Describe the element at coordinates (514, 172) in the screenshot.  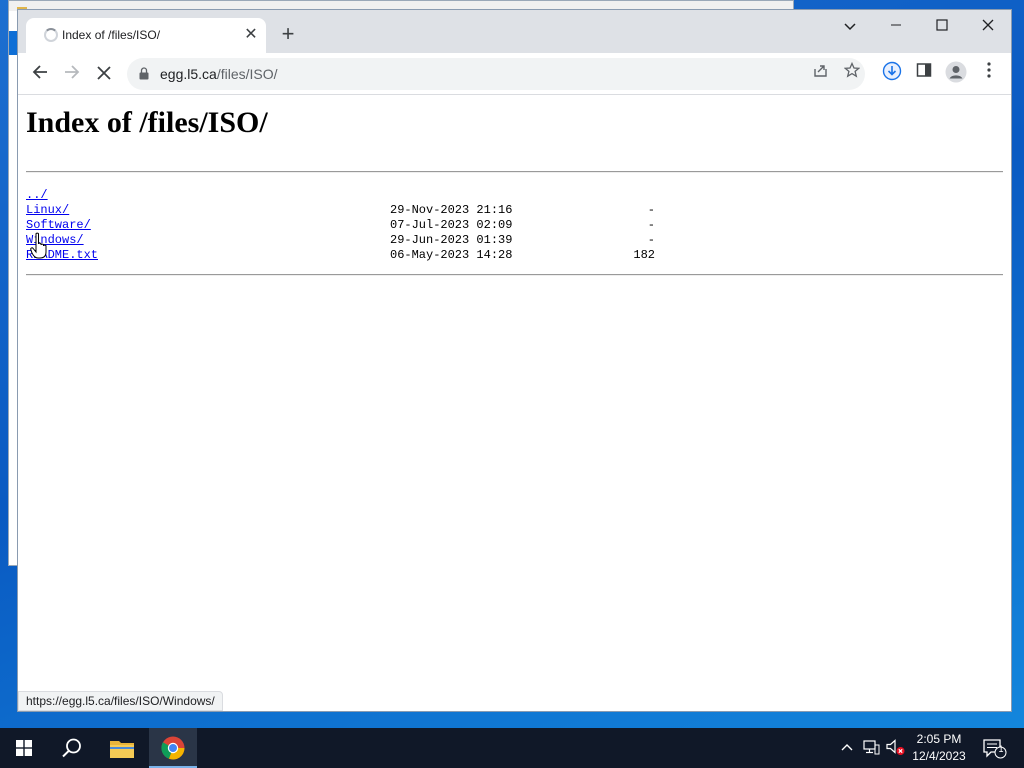
I see `top-divider` at that location.